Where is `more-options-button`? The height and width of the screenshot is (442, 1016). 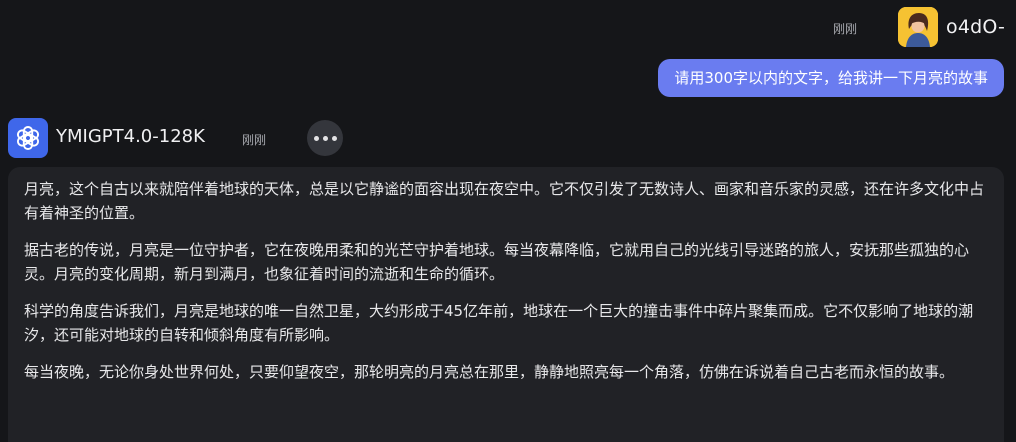
more-options-button is located at coordinates (325, 138).